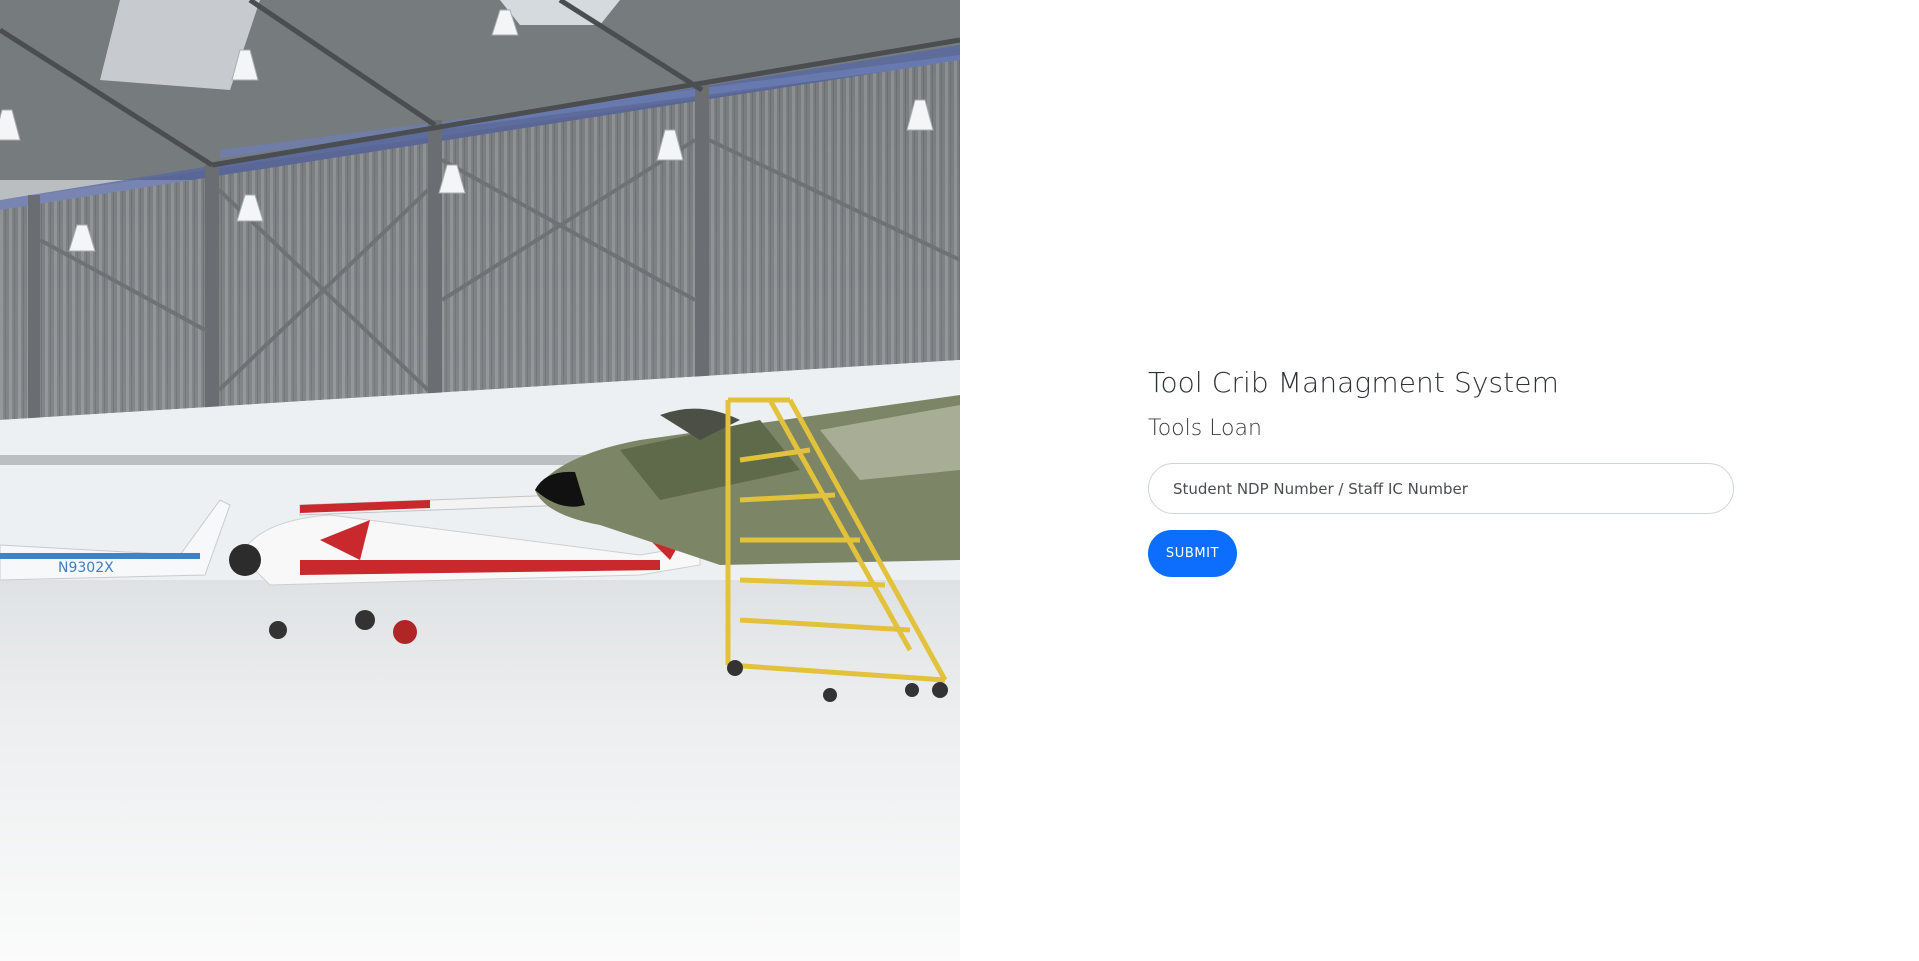  I want to click on student-staff-id-input, so click(1441, 488).